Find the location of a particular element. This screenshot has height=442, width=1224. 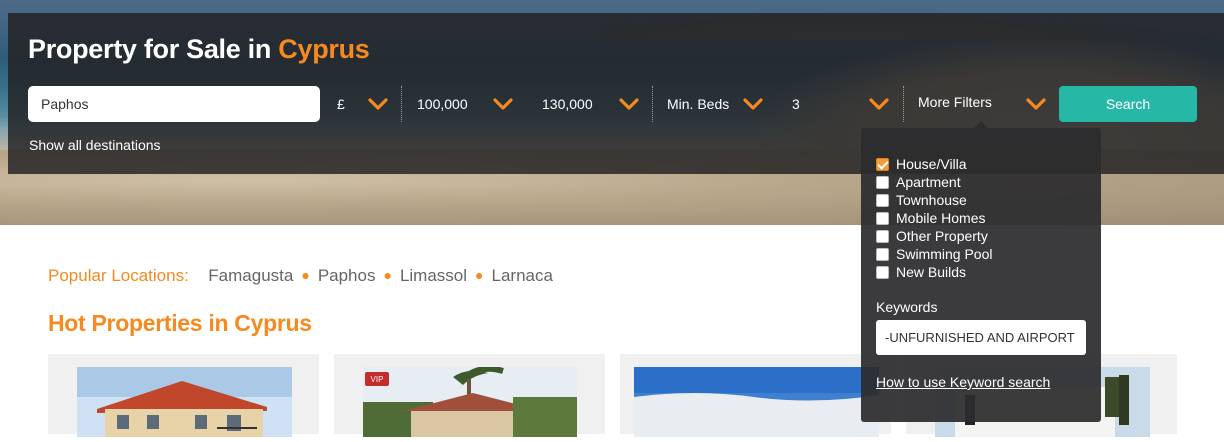

beds-select: 3 is located at coordinates (796, 104).